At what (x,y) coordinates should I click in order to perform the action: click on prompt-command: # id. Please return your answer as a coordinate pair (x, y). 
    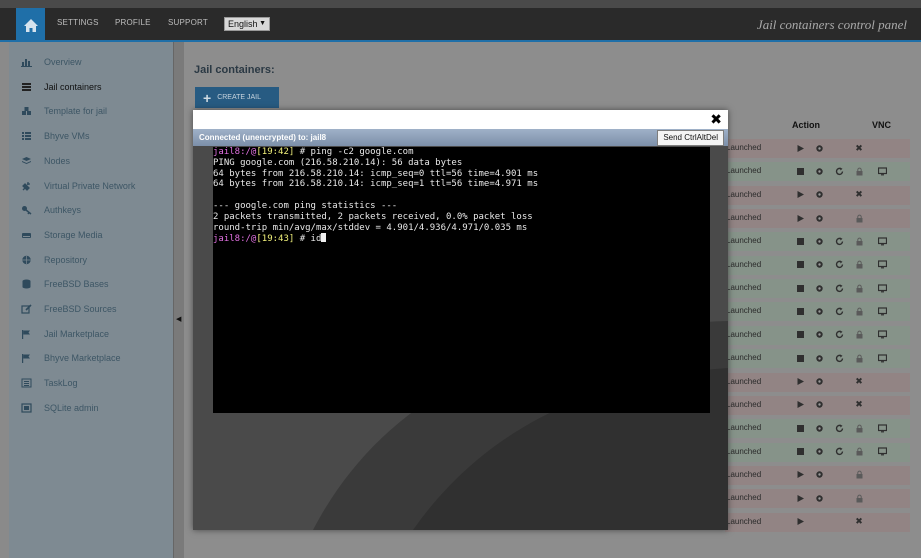
    Looking at the image, I should click on (308, 239).